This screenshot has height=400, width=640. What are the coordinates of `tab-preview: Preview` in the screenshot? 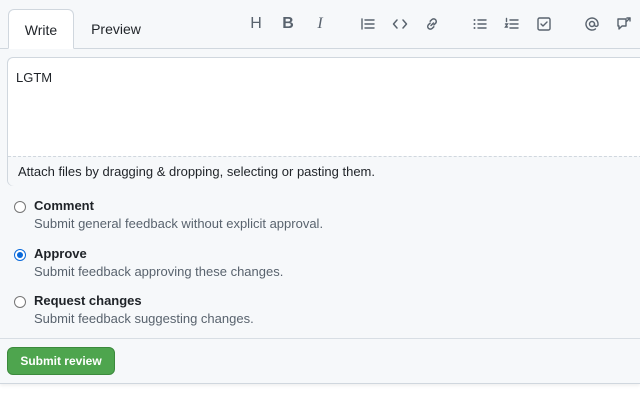 It's located at (116, 29).